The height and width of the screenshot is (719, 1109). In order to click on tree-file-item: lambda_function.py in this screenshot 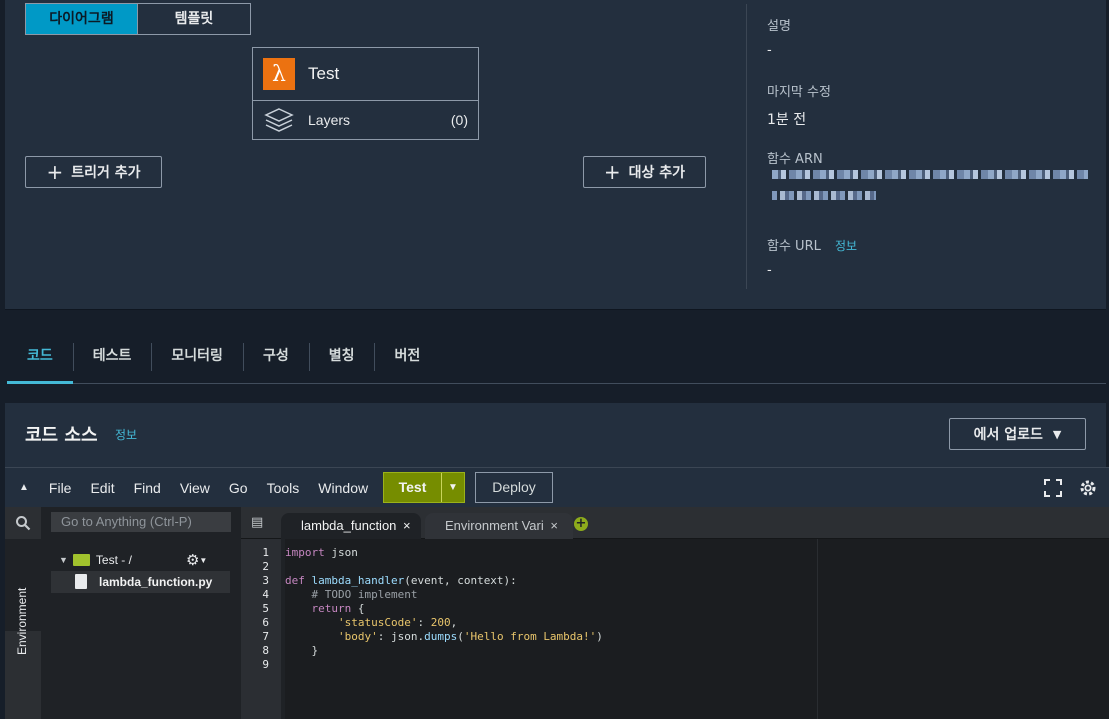, I will do `click(140, 582)`.